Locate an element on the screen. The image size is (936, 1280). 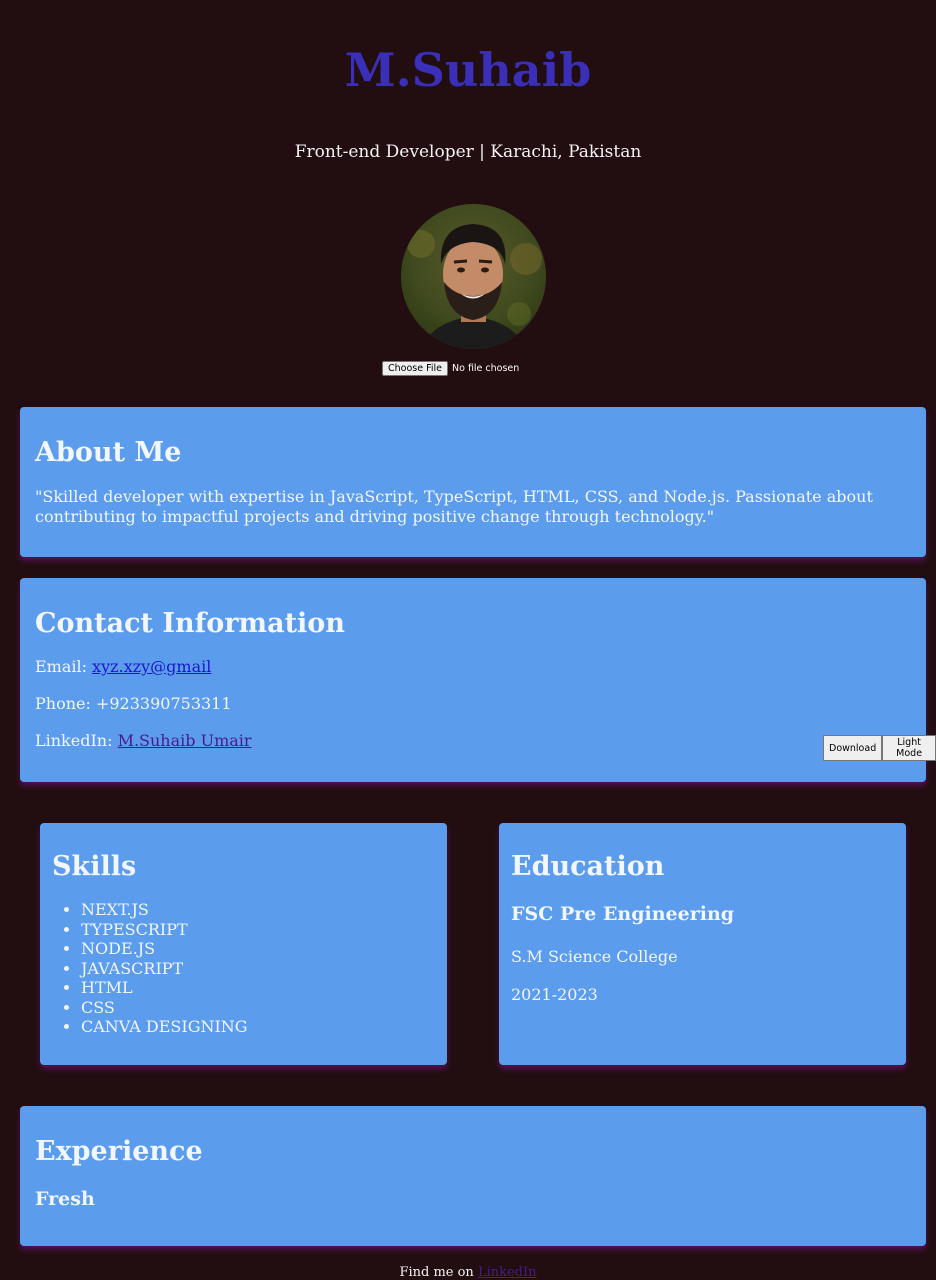
contact-title: Contact Information is located at coordinates (190, 623).